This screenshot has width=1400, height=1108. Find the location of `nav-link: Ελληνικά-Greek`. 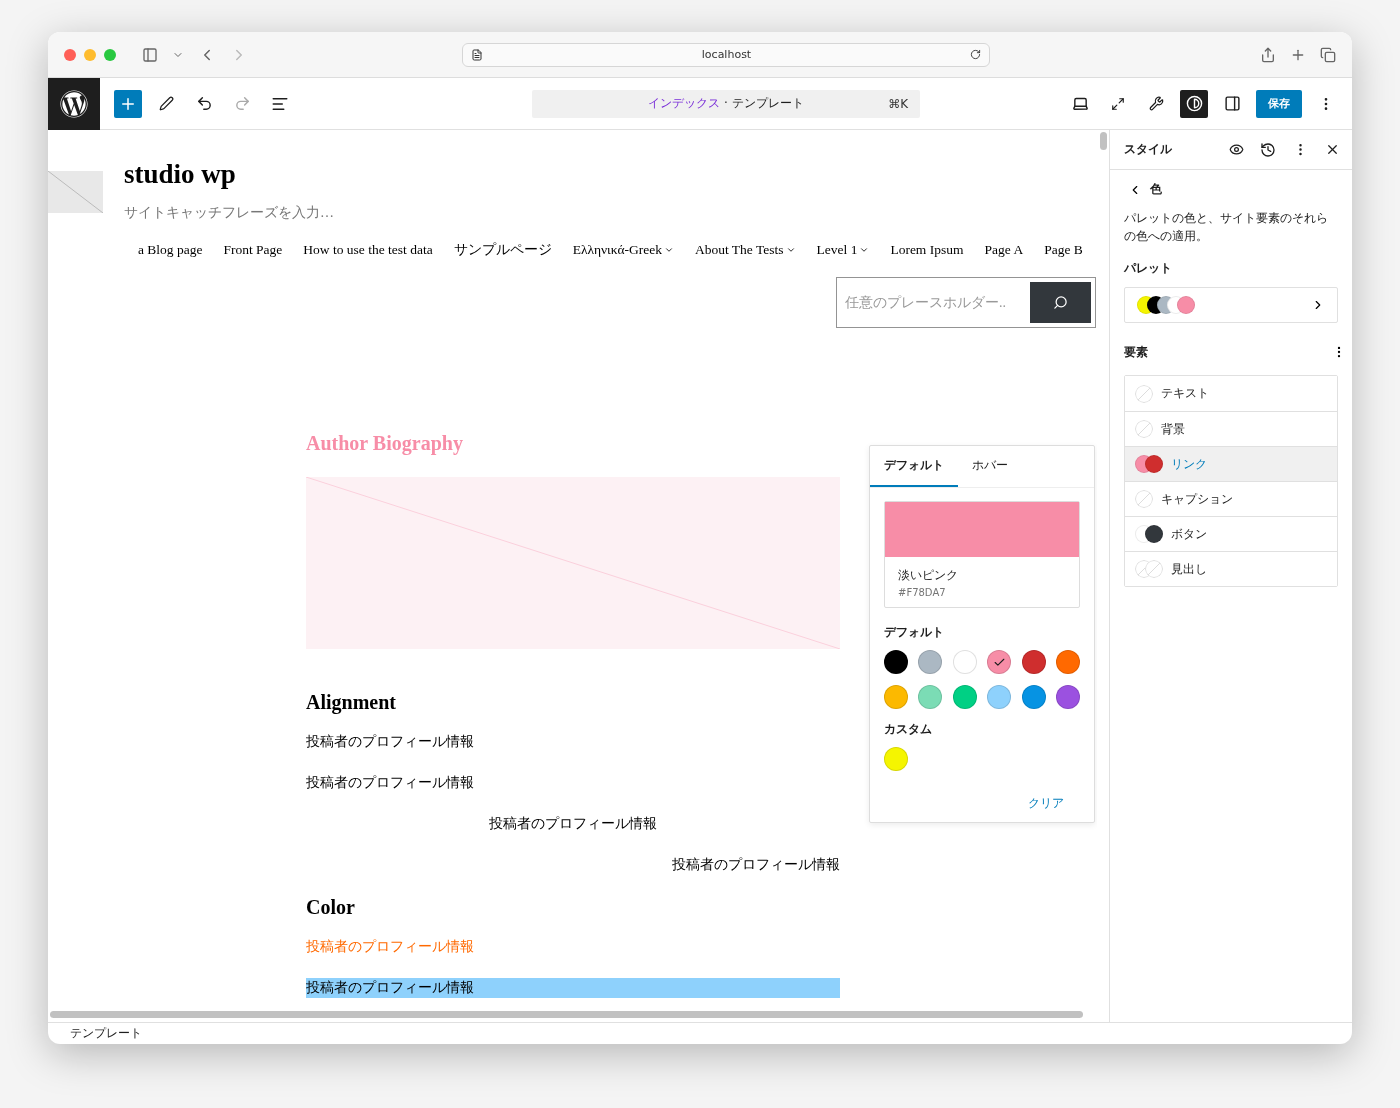

nav-link: Ελληνικά-Greek is located at coordinates (623, 250).